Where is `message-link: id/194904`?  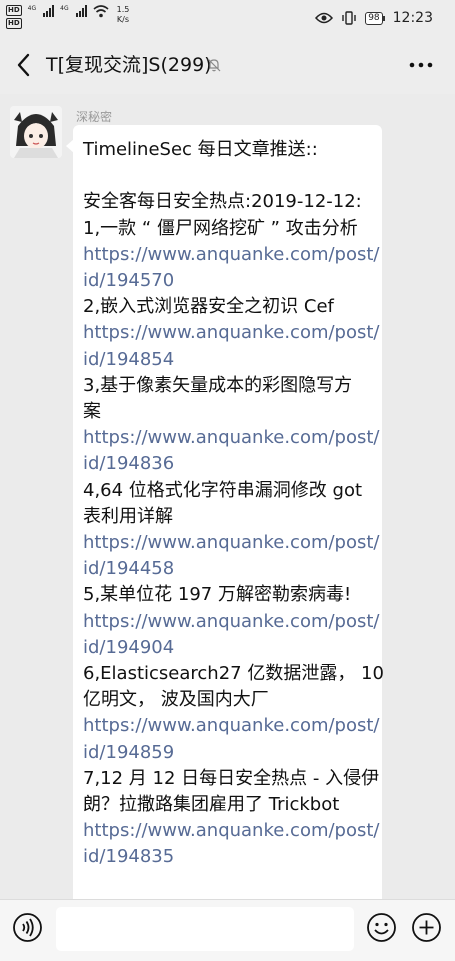
message-link: id/194904 is located at coordinates (232, 648).